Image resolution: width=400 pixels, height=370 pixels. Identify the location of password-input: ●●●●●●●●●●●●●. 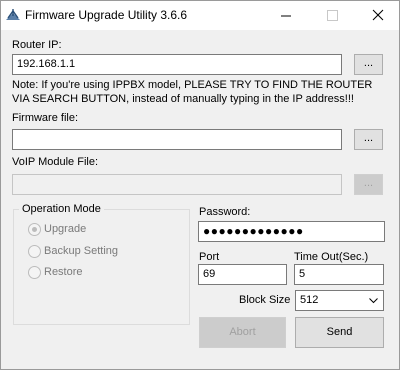
(291, 231).